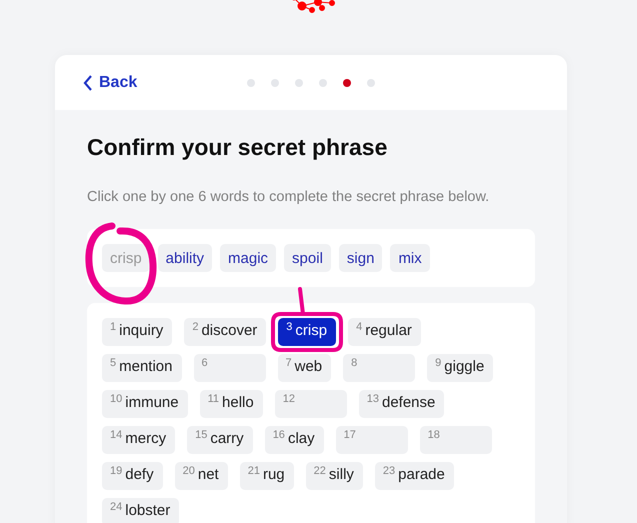  What do you see at coordinates (288, 197) in the screenshot?
I see `instruction-text: Click one by one 6 words to complete the secret phrase below.` at bounding box center [288, 197].